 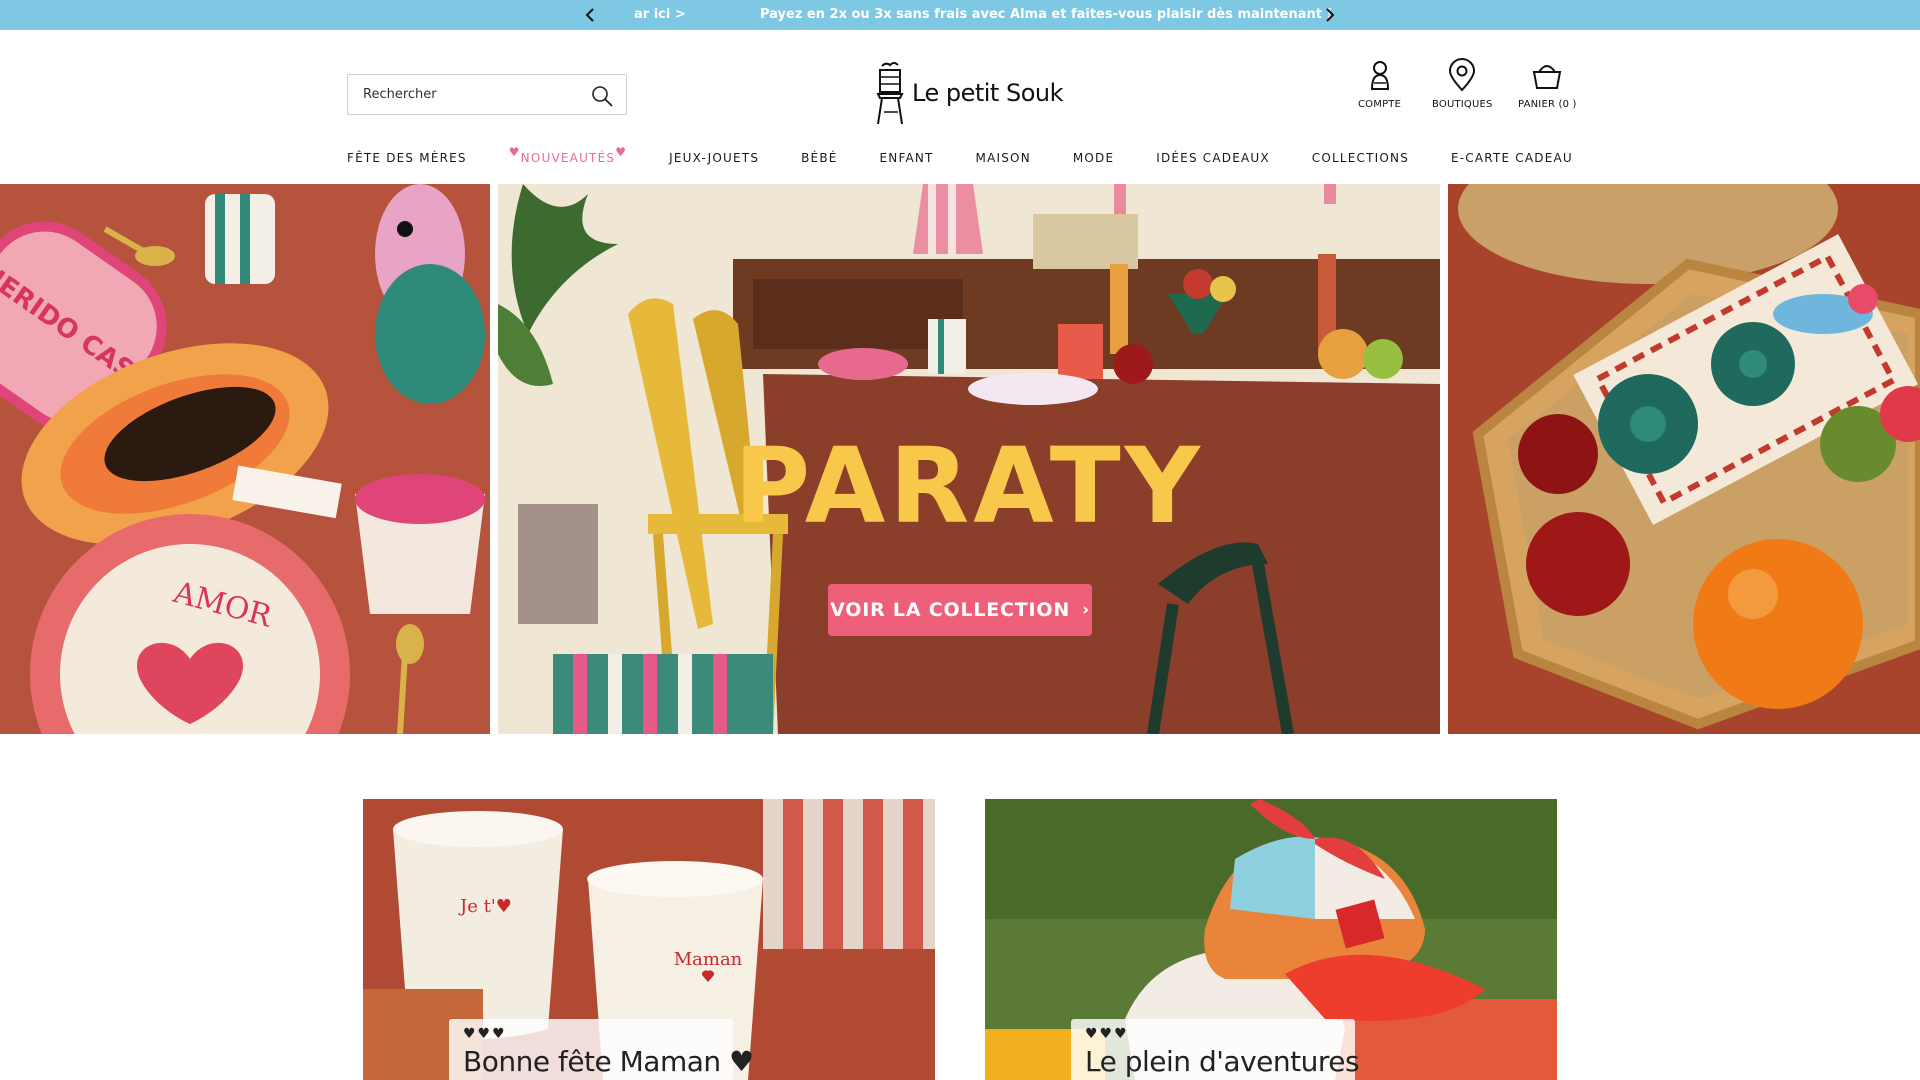 What do you see at coordinates (708, 959) in the screenshot?
I see `cup-text-2: Maman` at bounding box center [708, 959].